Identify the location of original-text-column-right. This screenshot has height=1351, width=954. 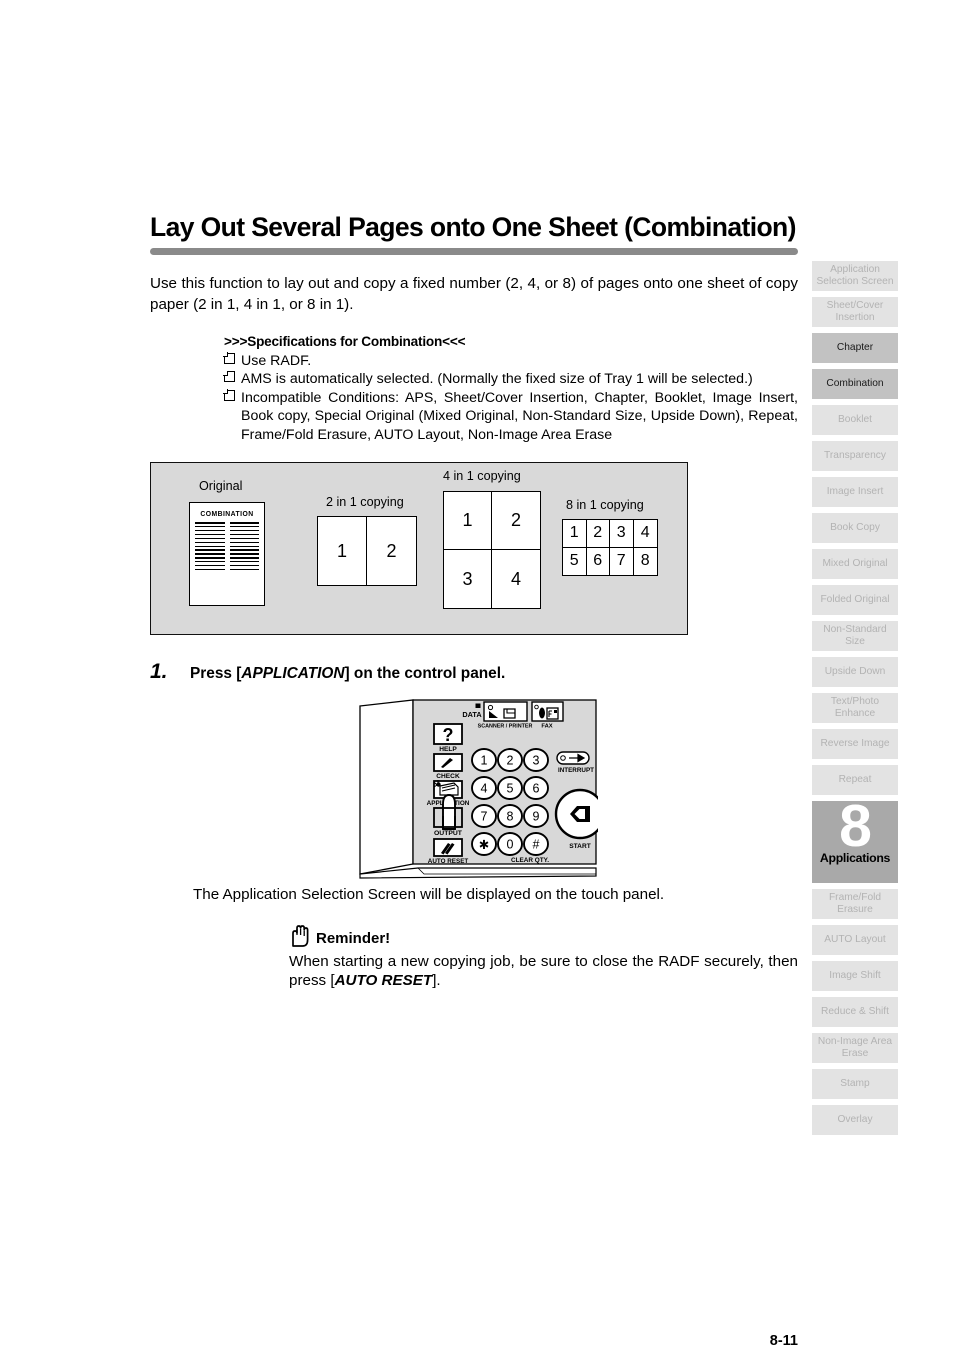
(244, 547).